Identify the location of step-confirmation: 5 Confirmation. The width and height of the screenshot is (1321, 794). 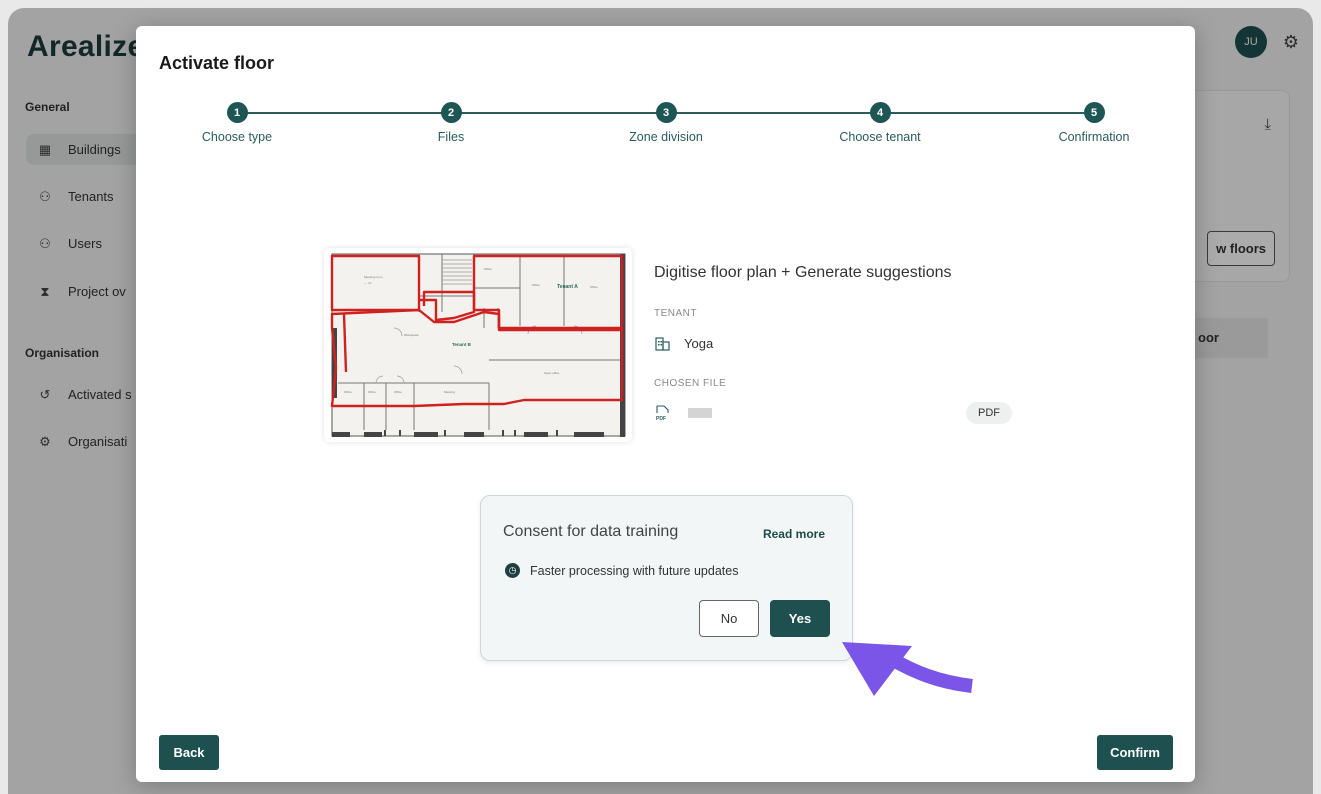
(1094, 123).